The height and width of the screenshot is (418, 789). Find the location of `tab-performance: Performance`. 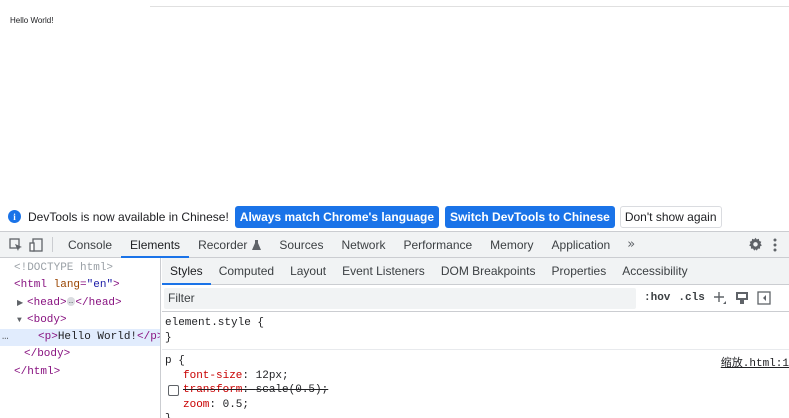

tab-performance: Performance is located at coordinates (437, 244).